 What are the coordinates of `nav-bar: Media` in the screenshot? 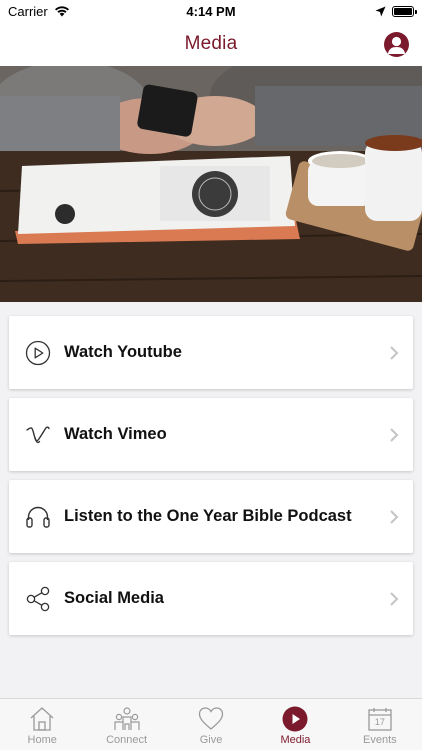 It's located at (211, 44).